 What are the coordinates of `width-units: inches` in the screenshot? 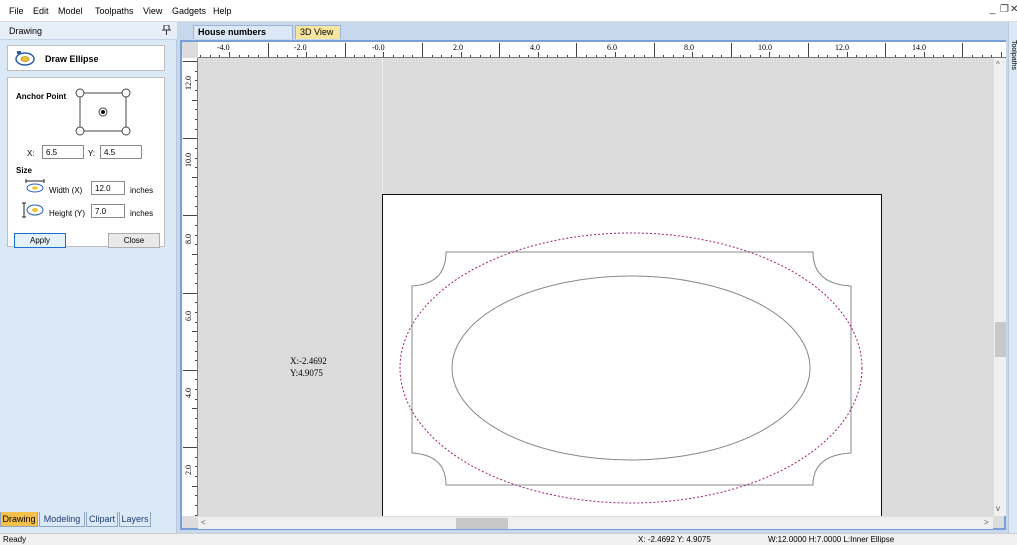 It's located at (142, 190).